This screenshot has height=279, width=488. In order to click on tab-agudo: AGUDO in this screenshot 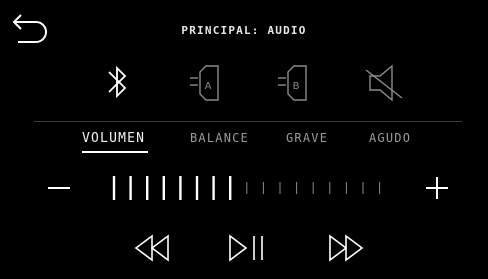, I will do `click(390, 138)`.